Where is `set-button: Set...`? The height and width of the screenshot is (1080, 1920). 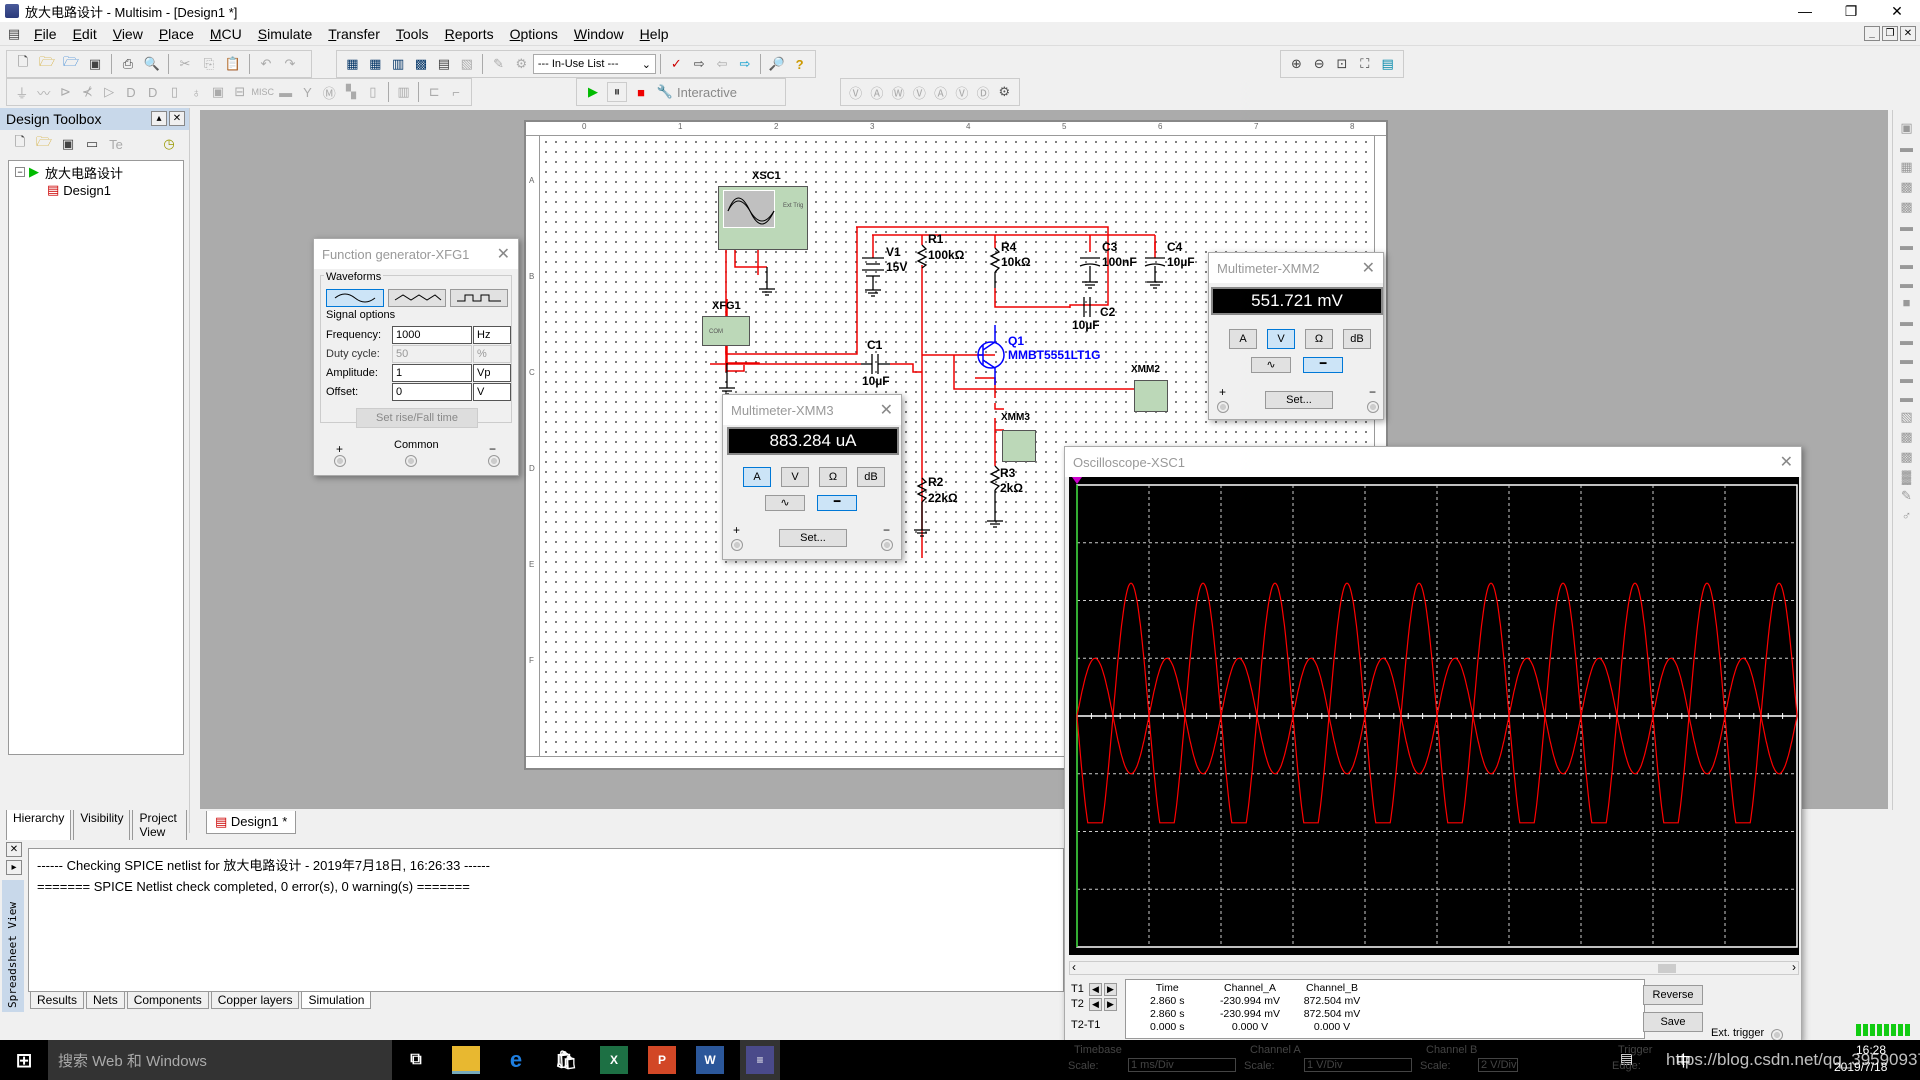 set-button: Set... is located at coordinates (813, 538).